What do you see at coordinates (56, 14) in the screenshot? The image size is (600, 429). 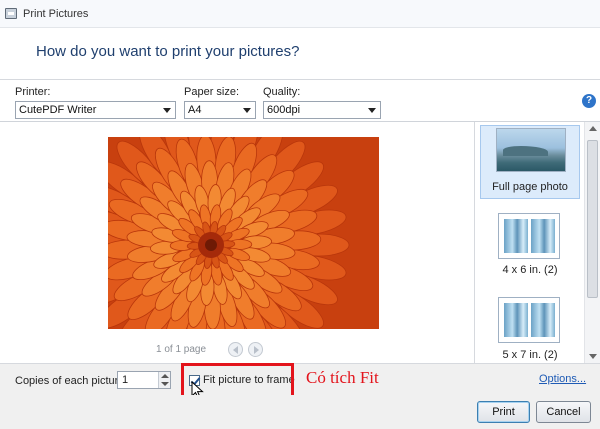 I see `window-title: Print Pictures` at bounding box center [56, 14].